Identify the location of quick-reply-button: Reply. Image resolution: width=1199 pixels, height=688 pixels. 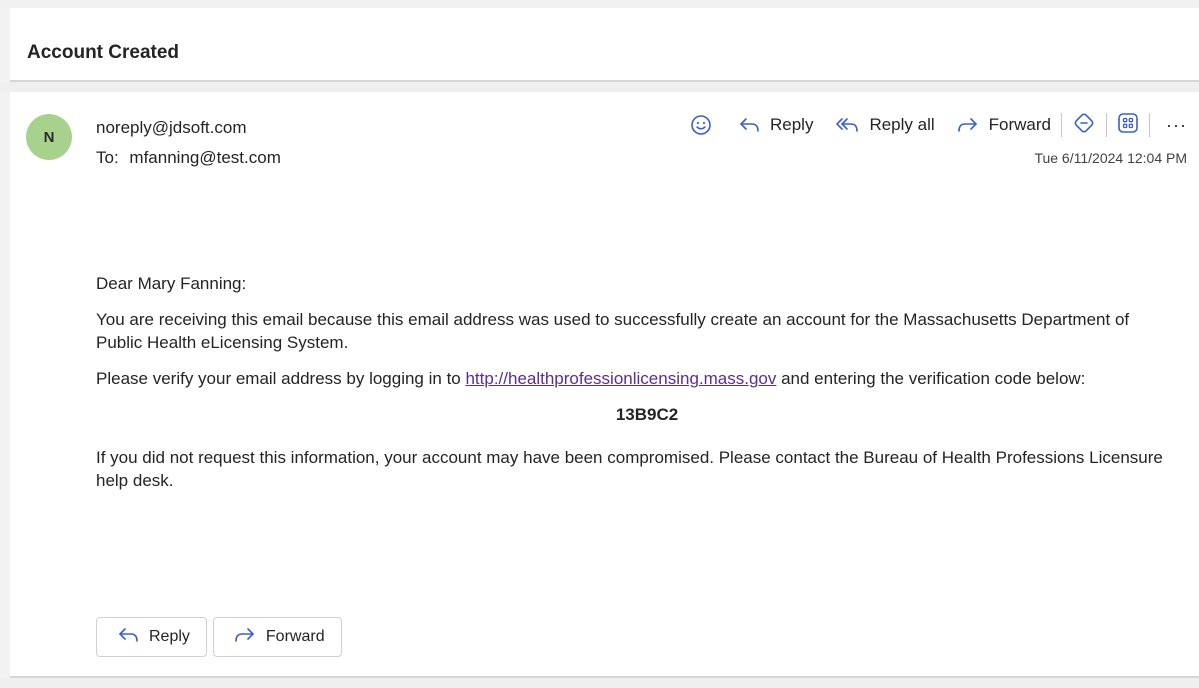
(151, 637).